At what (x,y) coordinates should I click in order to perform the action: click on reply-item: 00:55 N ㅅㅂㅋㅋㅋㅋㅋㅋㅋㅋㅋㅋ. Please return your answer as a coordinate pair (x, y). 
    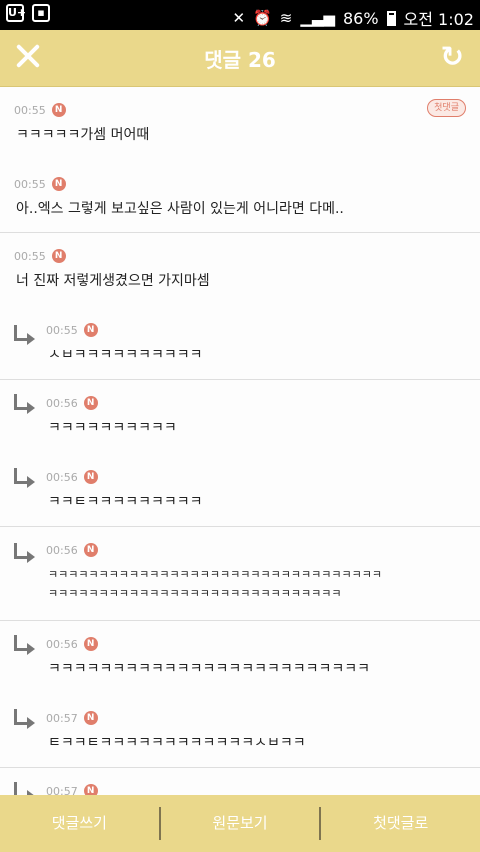
    Looking at the image, I should click on (240, 340).